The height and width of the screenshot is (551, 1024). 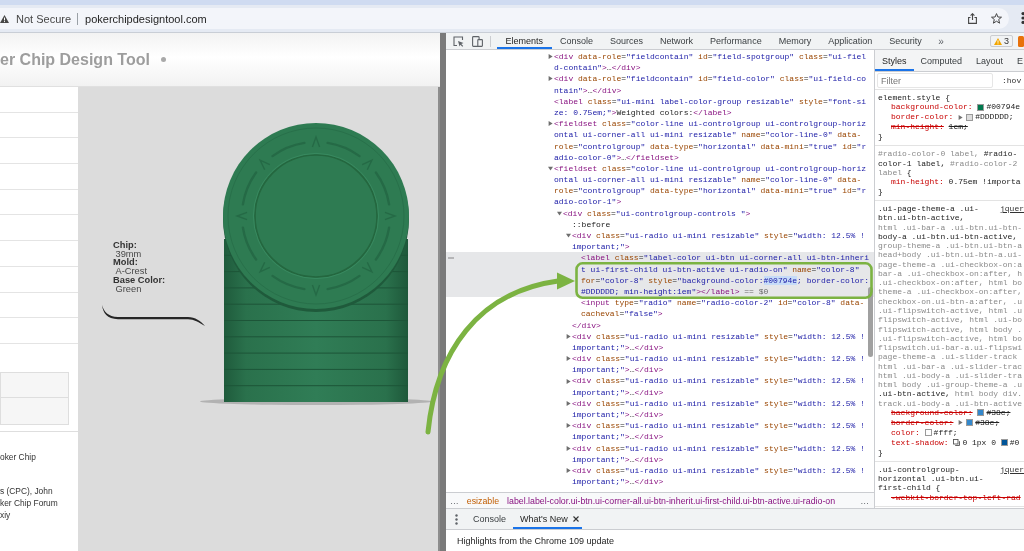 I want to click on drawer-tab: Console, so click(x=490, y=519).